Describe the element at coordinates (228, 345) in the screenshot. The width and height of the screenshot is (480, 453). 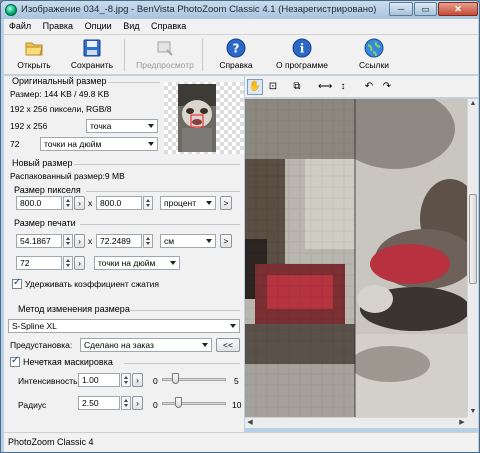
I see `preset-expand-button: <<` at that location.